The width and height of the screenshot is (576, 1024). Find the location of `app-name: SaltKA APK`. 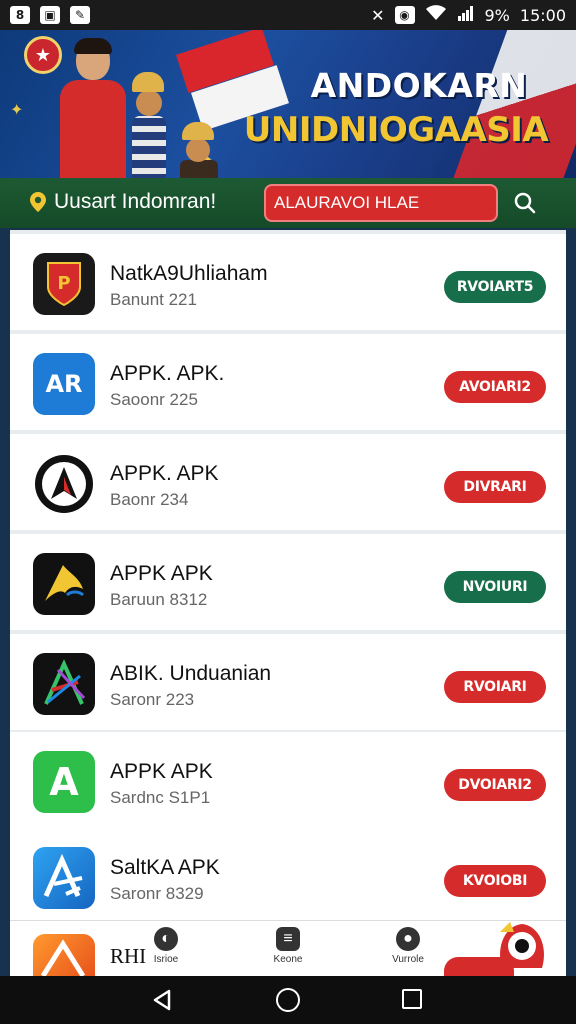

app-name: SaltKA APK is located at coordinates (165, 867).